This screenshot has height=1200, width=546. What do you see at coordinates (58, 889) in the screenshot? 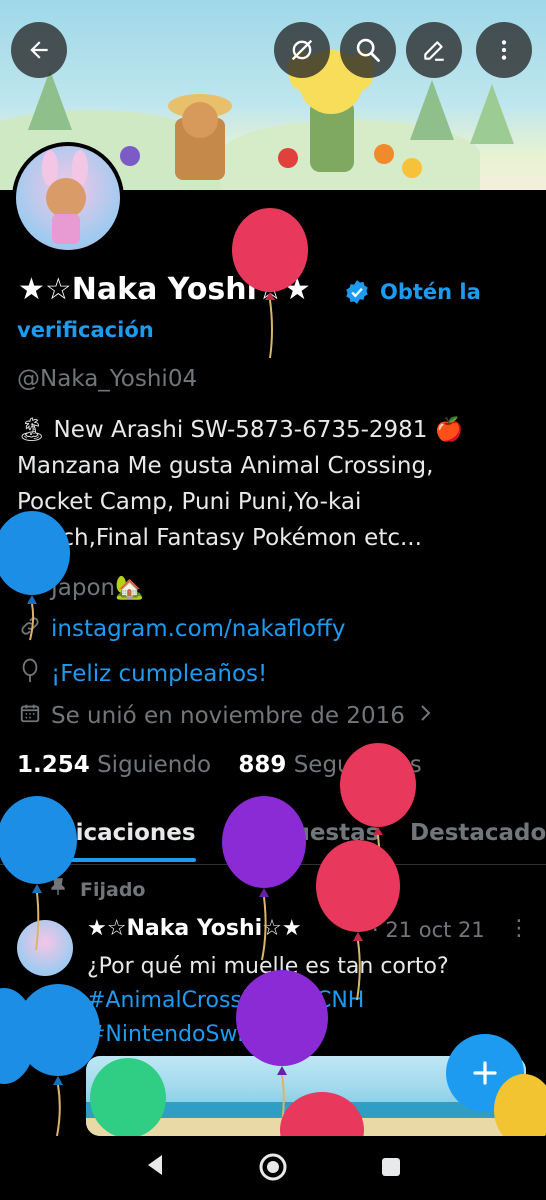
I see `pin-icon` at bounding box center [58, 889].